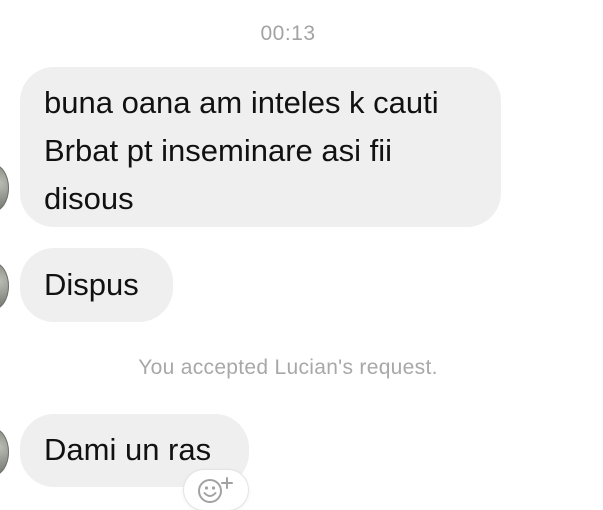  What do you see at coordinates (128, 449) in the screenshot?
I see `message-text: Dami un ras` at bounding box center [128, 449].